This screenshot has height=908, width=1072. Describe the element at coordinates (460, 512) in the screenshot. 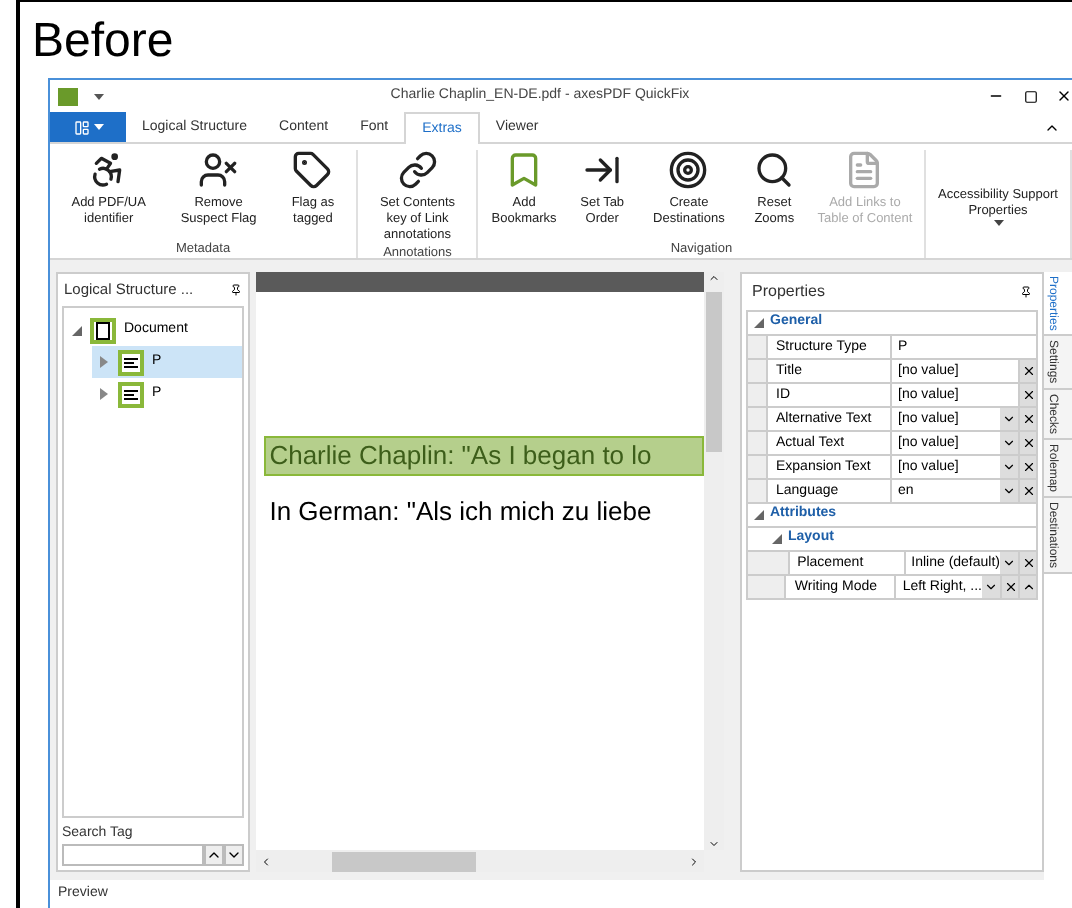

I see `document-line: In German: "Als ich mich zu liebe` at that location.